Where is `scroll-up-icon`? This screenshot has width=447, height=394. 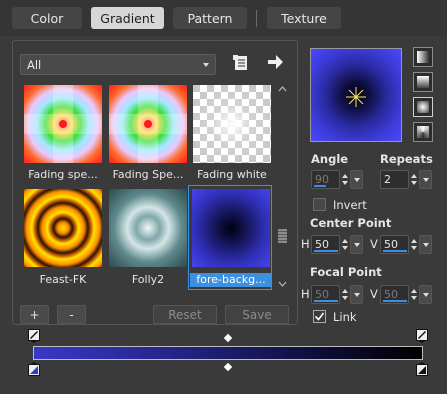 scroll-up-icon is located at coordinates (282, 88).